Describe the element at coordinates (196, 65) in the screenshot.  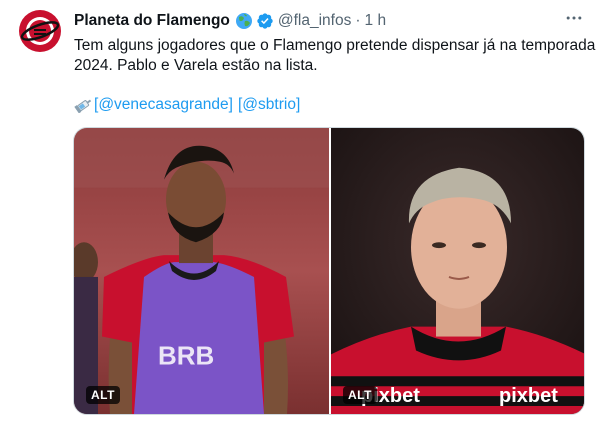
I see `tweet-text-line-2: 2024. Pablo e Varela estão na lista.` at that location.